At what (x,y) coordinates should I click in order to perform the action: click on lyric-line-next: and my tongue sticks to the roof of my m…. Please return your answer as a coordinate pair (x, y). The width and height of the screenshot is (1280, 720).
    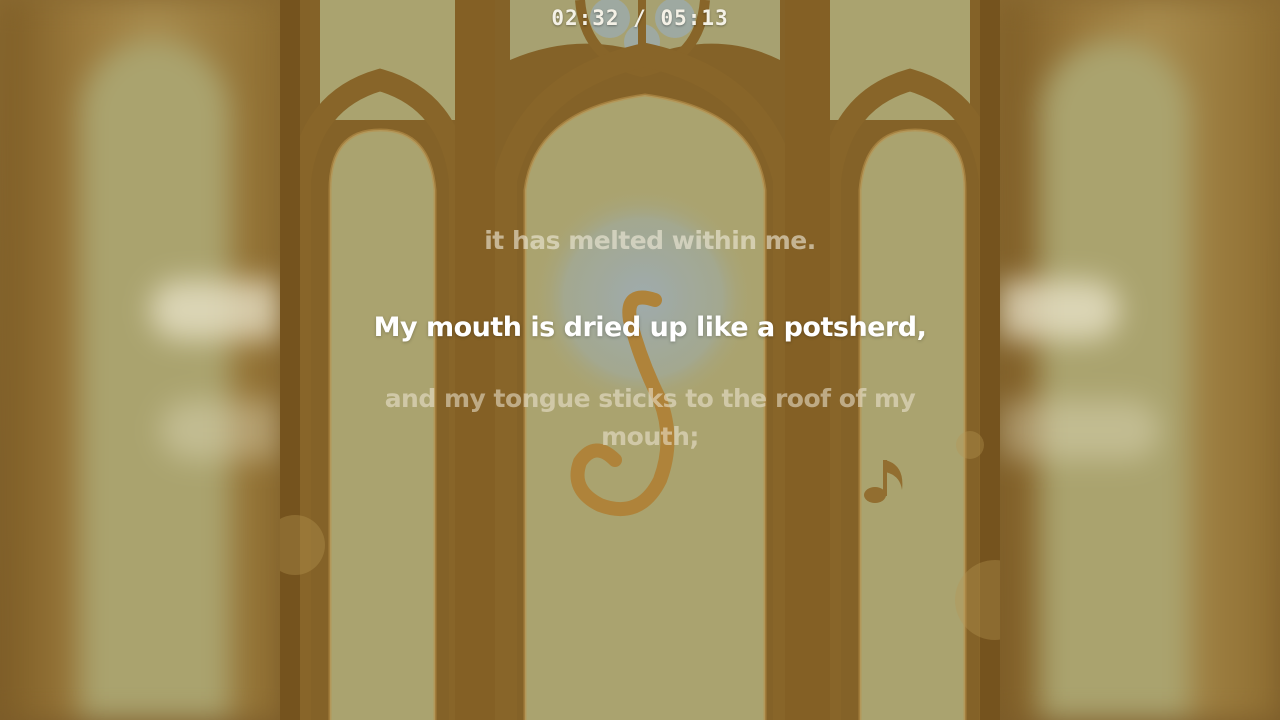
    Looking at the image, I should click on (650, 417).